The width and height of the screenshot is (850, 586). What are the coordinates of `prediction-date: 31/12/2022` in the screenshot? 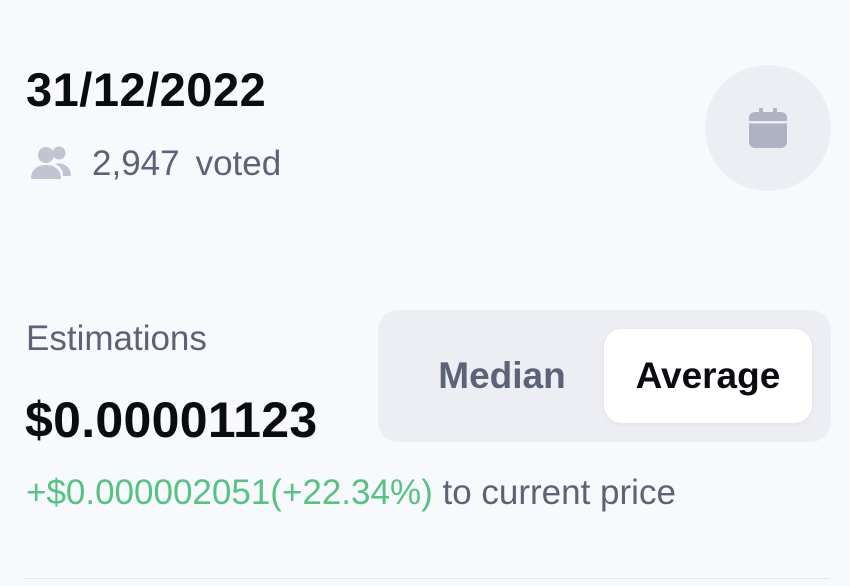 It's located at (146, 89).